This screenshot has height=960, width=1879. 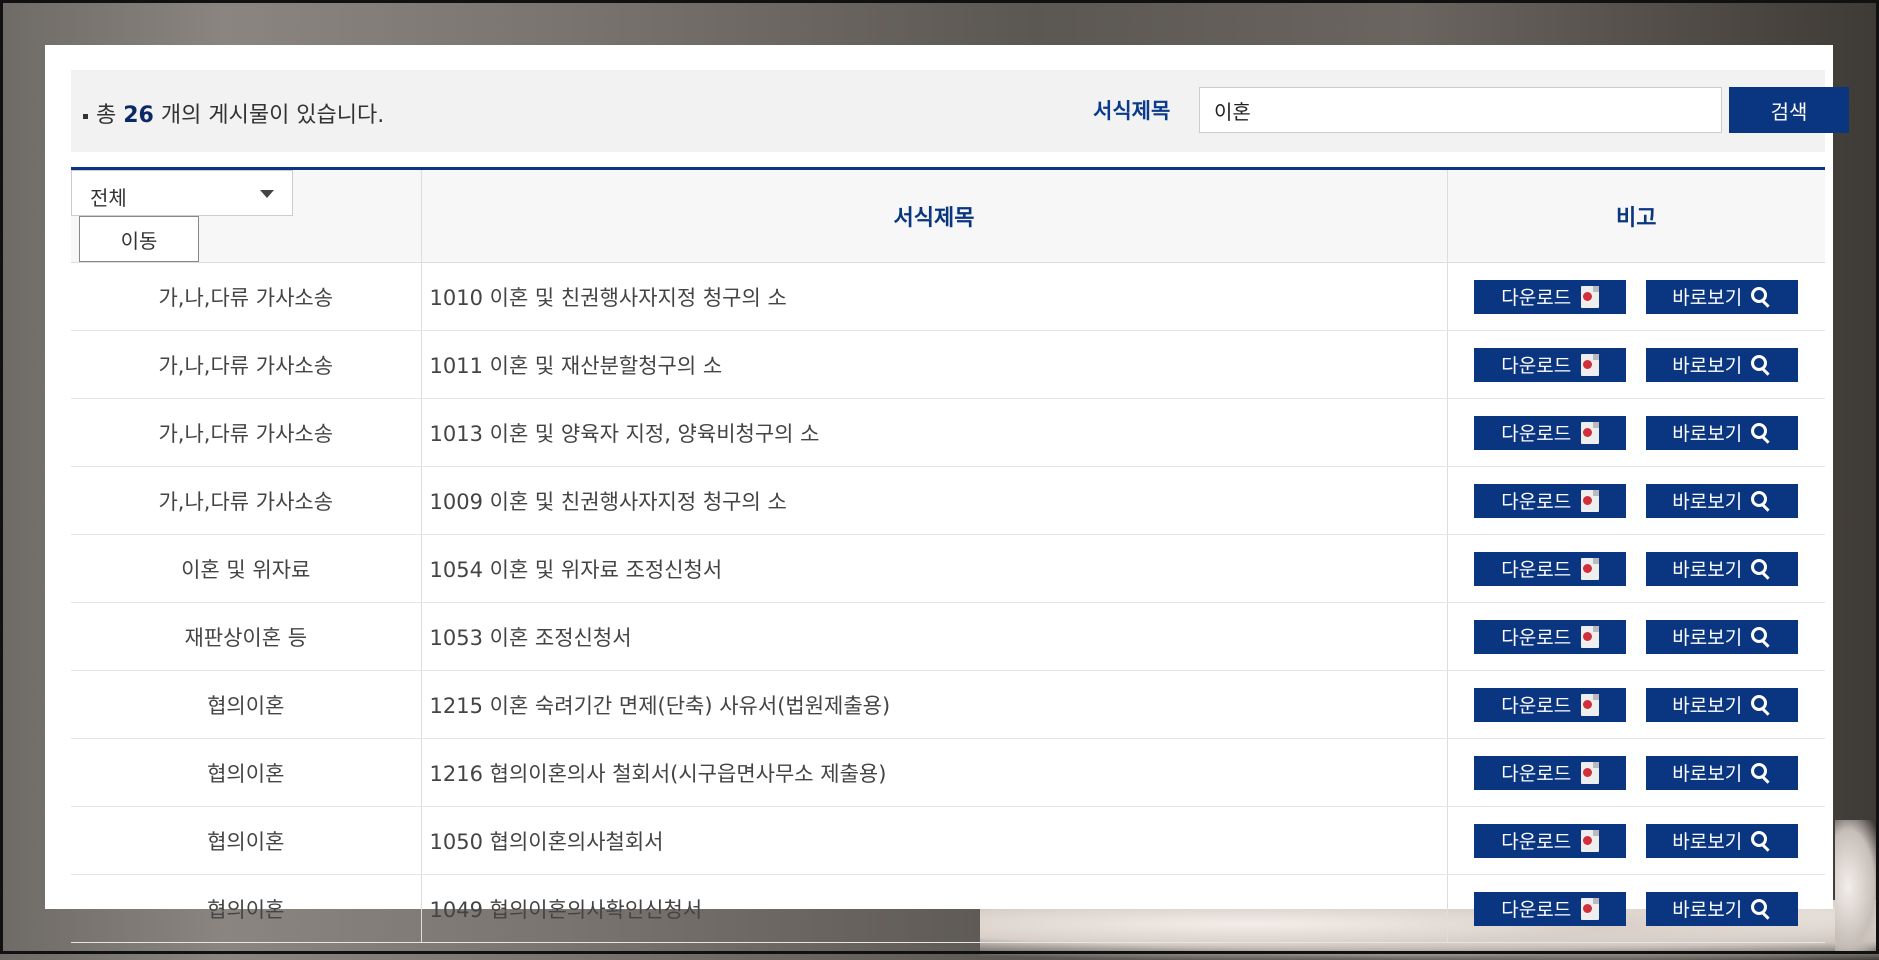 I want to click on row-title: 1009 이혼 및 친권행사자지정 청구의 소, so click(x=933, y=500).